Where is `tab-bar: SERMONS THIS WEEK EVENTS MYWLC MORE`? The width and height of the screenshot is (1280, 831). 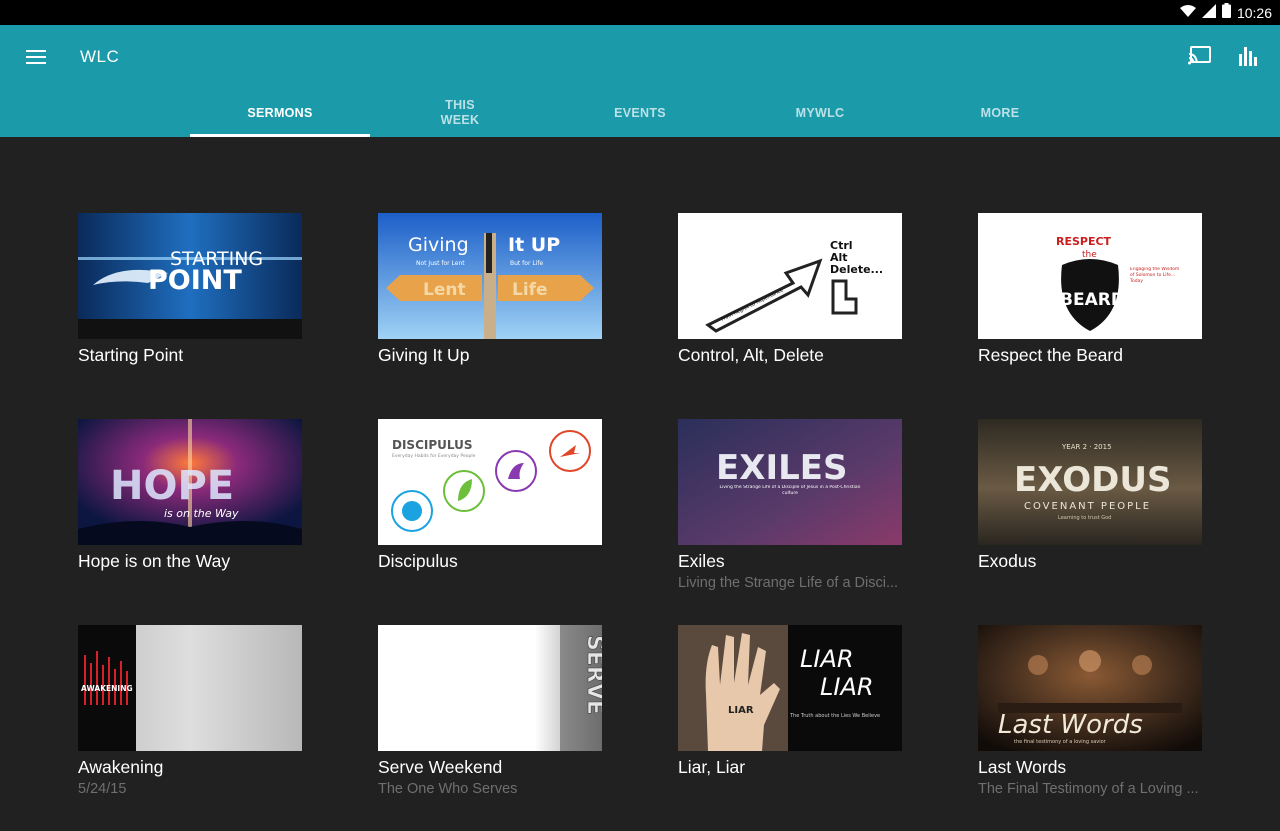 tab-bar: SERMONS THIS WEEK EVENTS MYWLC MORE is located at coordinates (640, 113).